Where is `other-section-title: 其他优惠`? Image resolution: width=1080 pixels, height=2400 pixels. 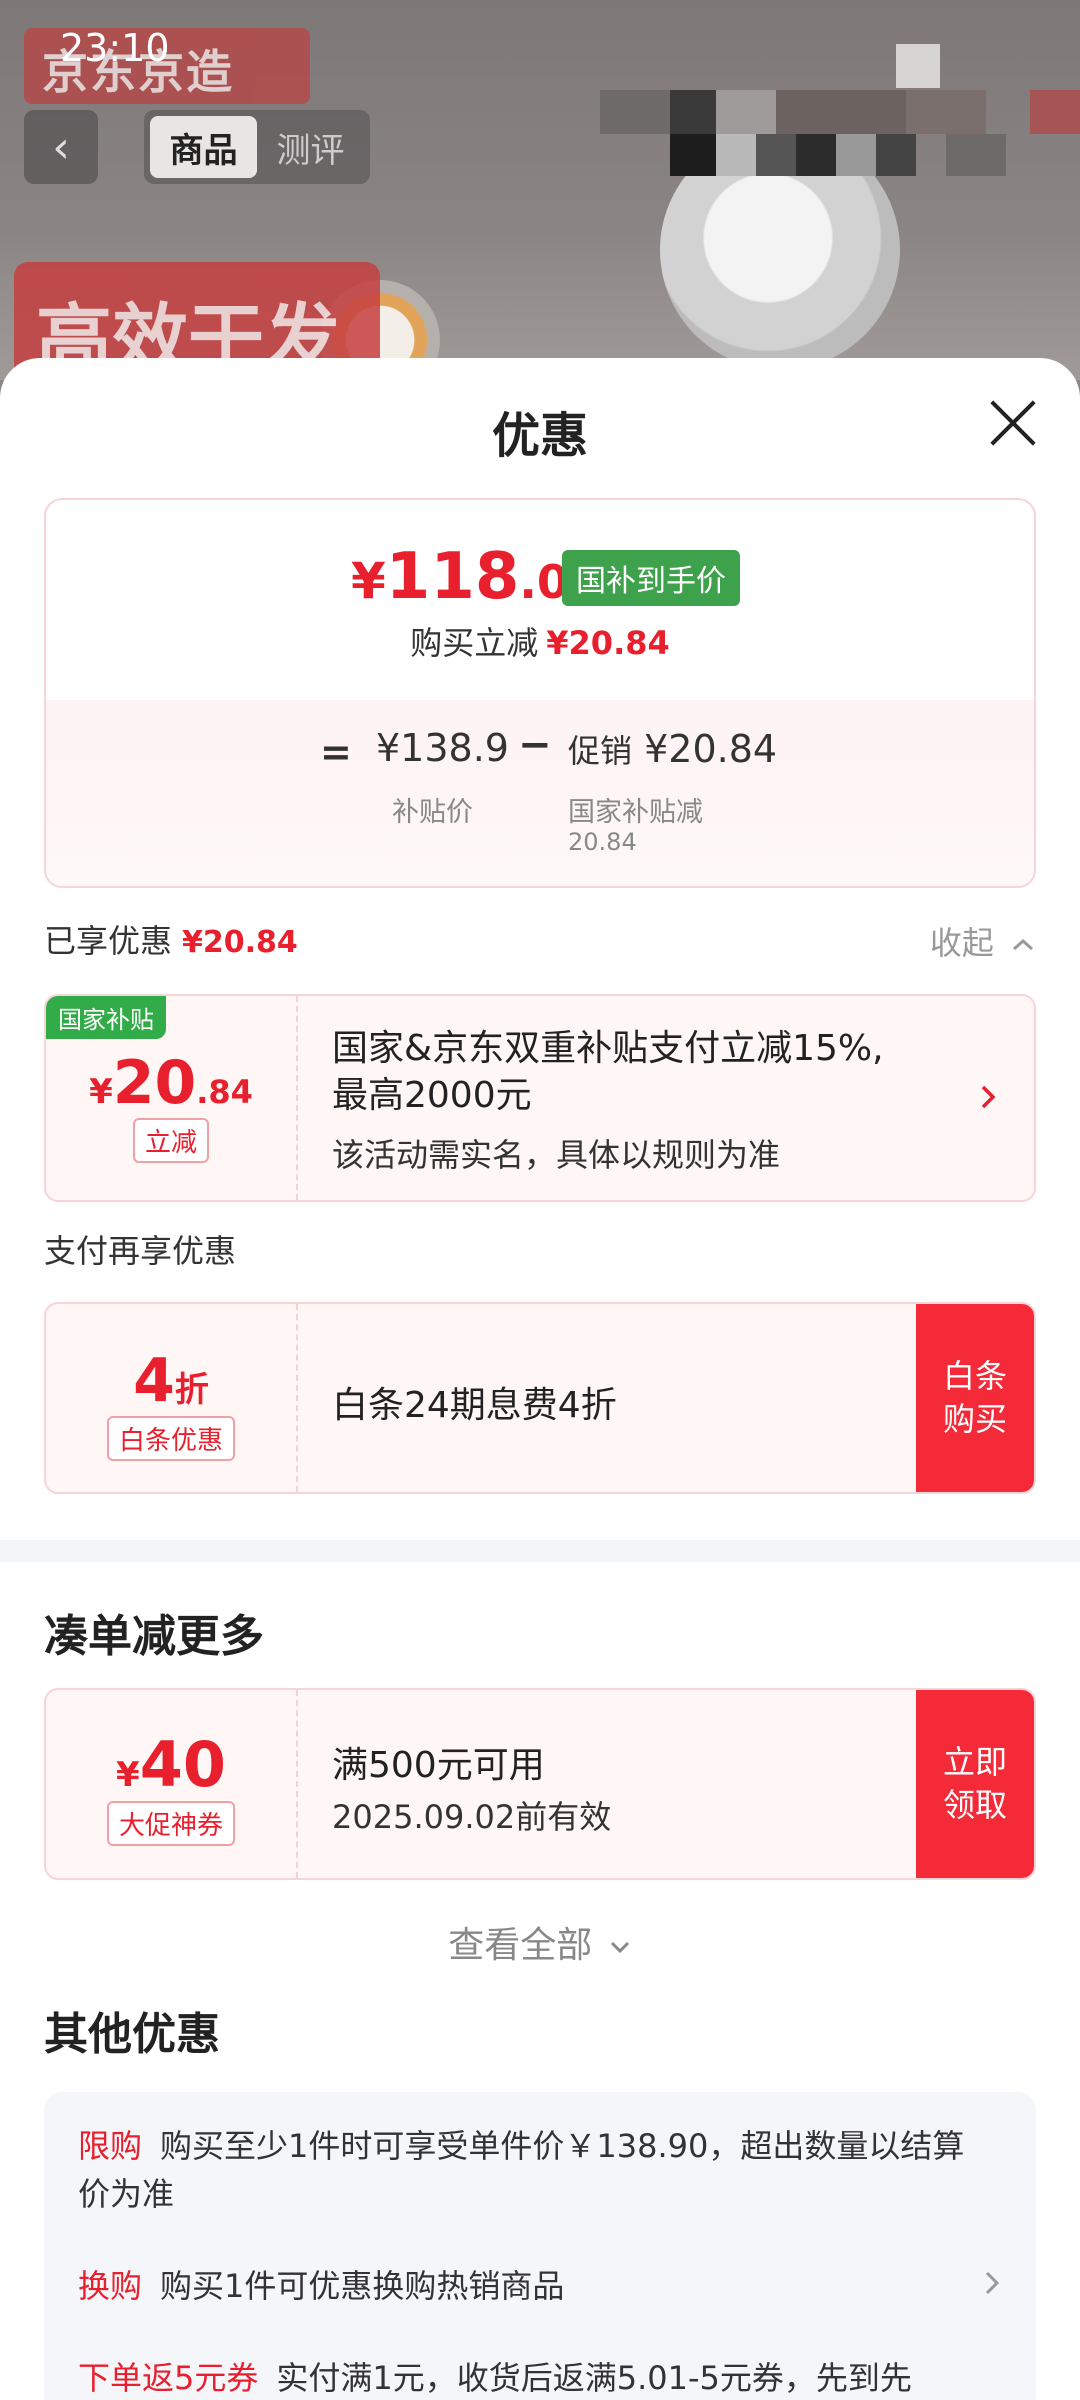
other-section-title: 其他优惠 is located at coordinates (132, 2034).